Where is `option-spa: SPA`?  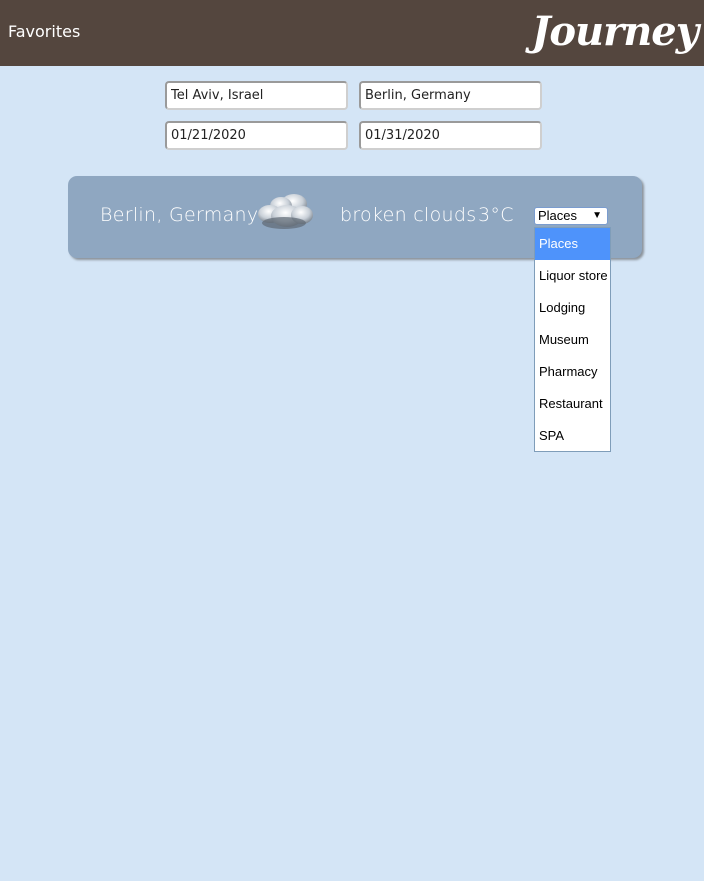
option-spa: SPA is located at coordinates (572, 436).